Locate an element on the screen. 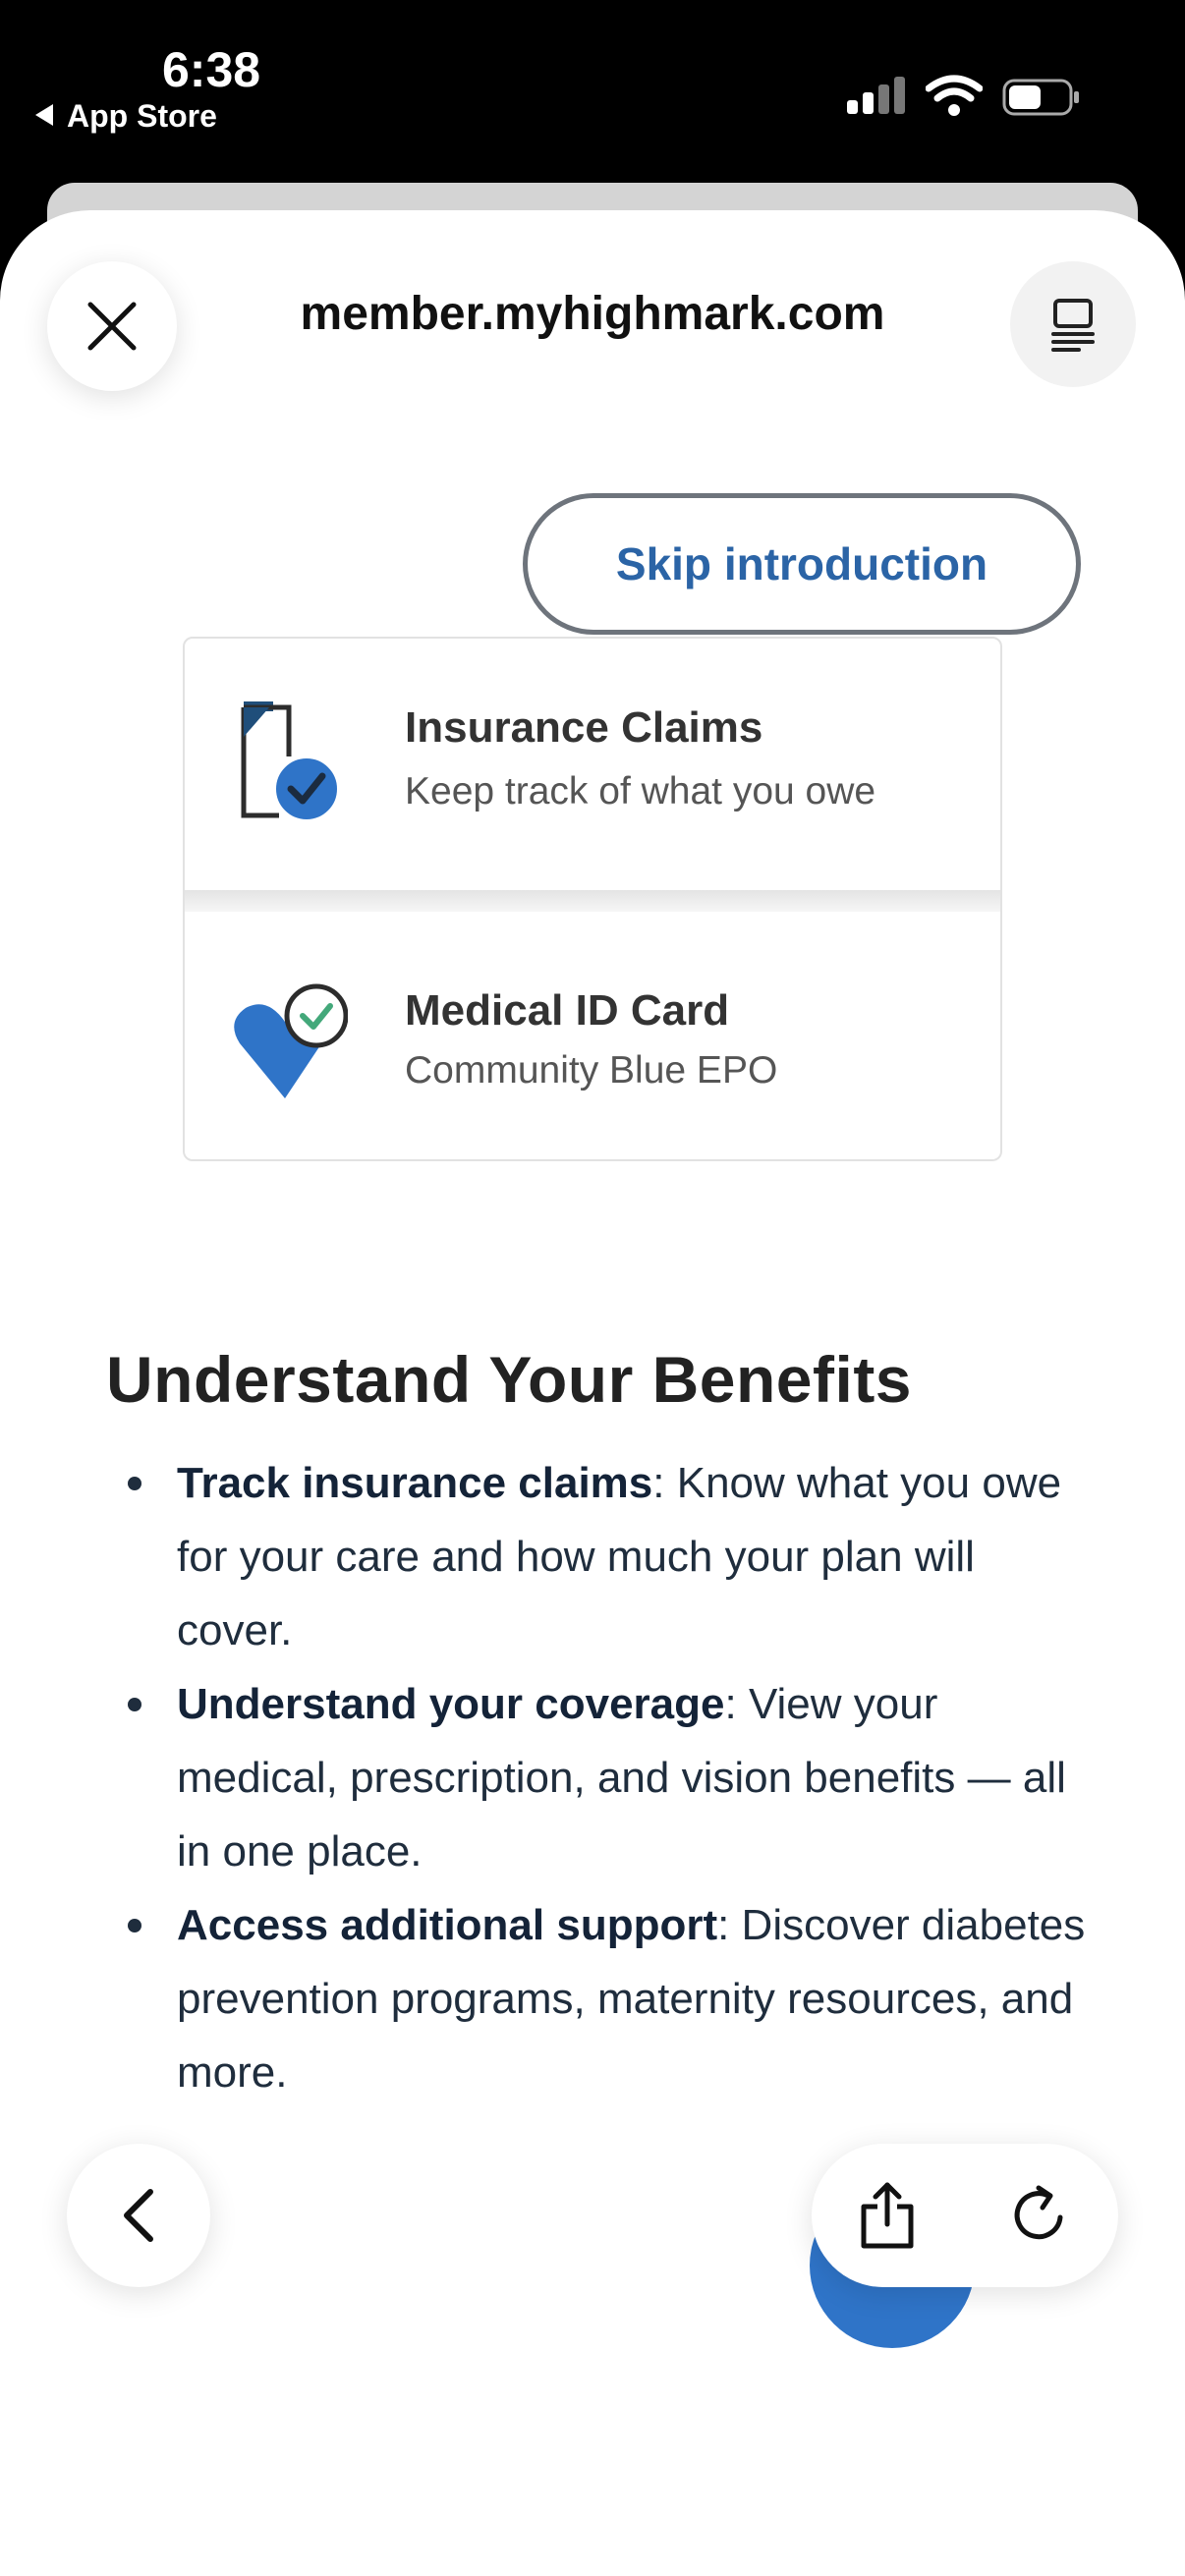  battery-icon is located at coordinates (1041, 97).